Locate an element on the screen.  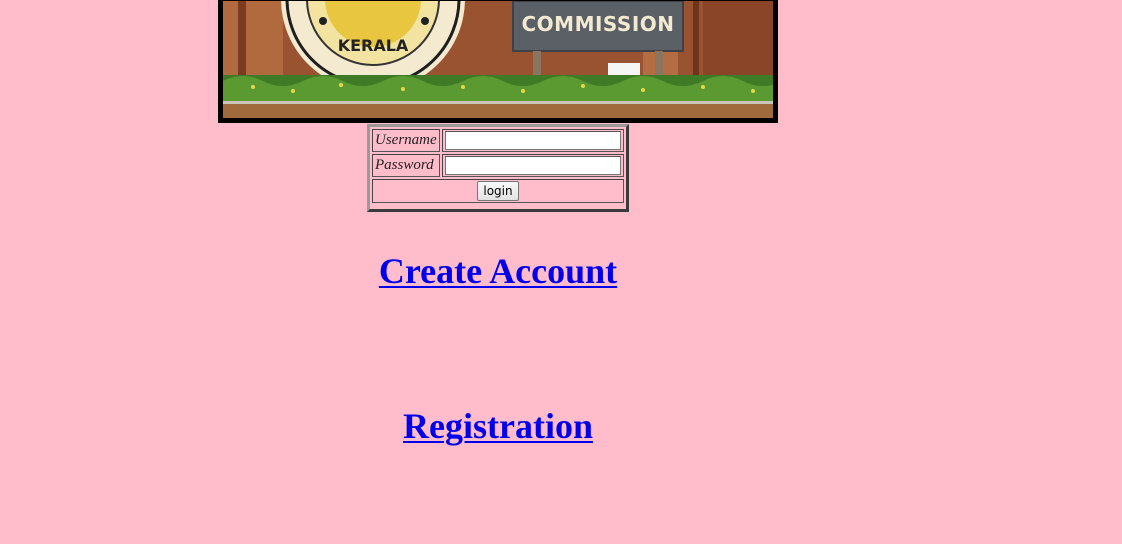
password-input is located at coordinates (532, 165).